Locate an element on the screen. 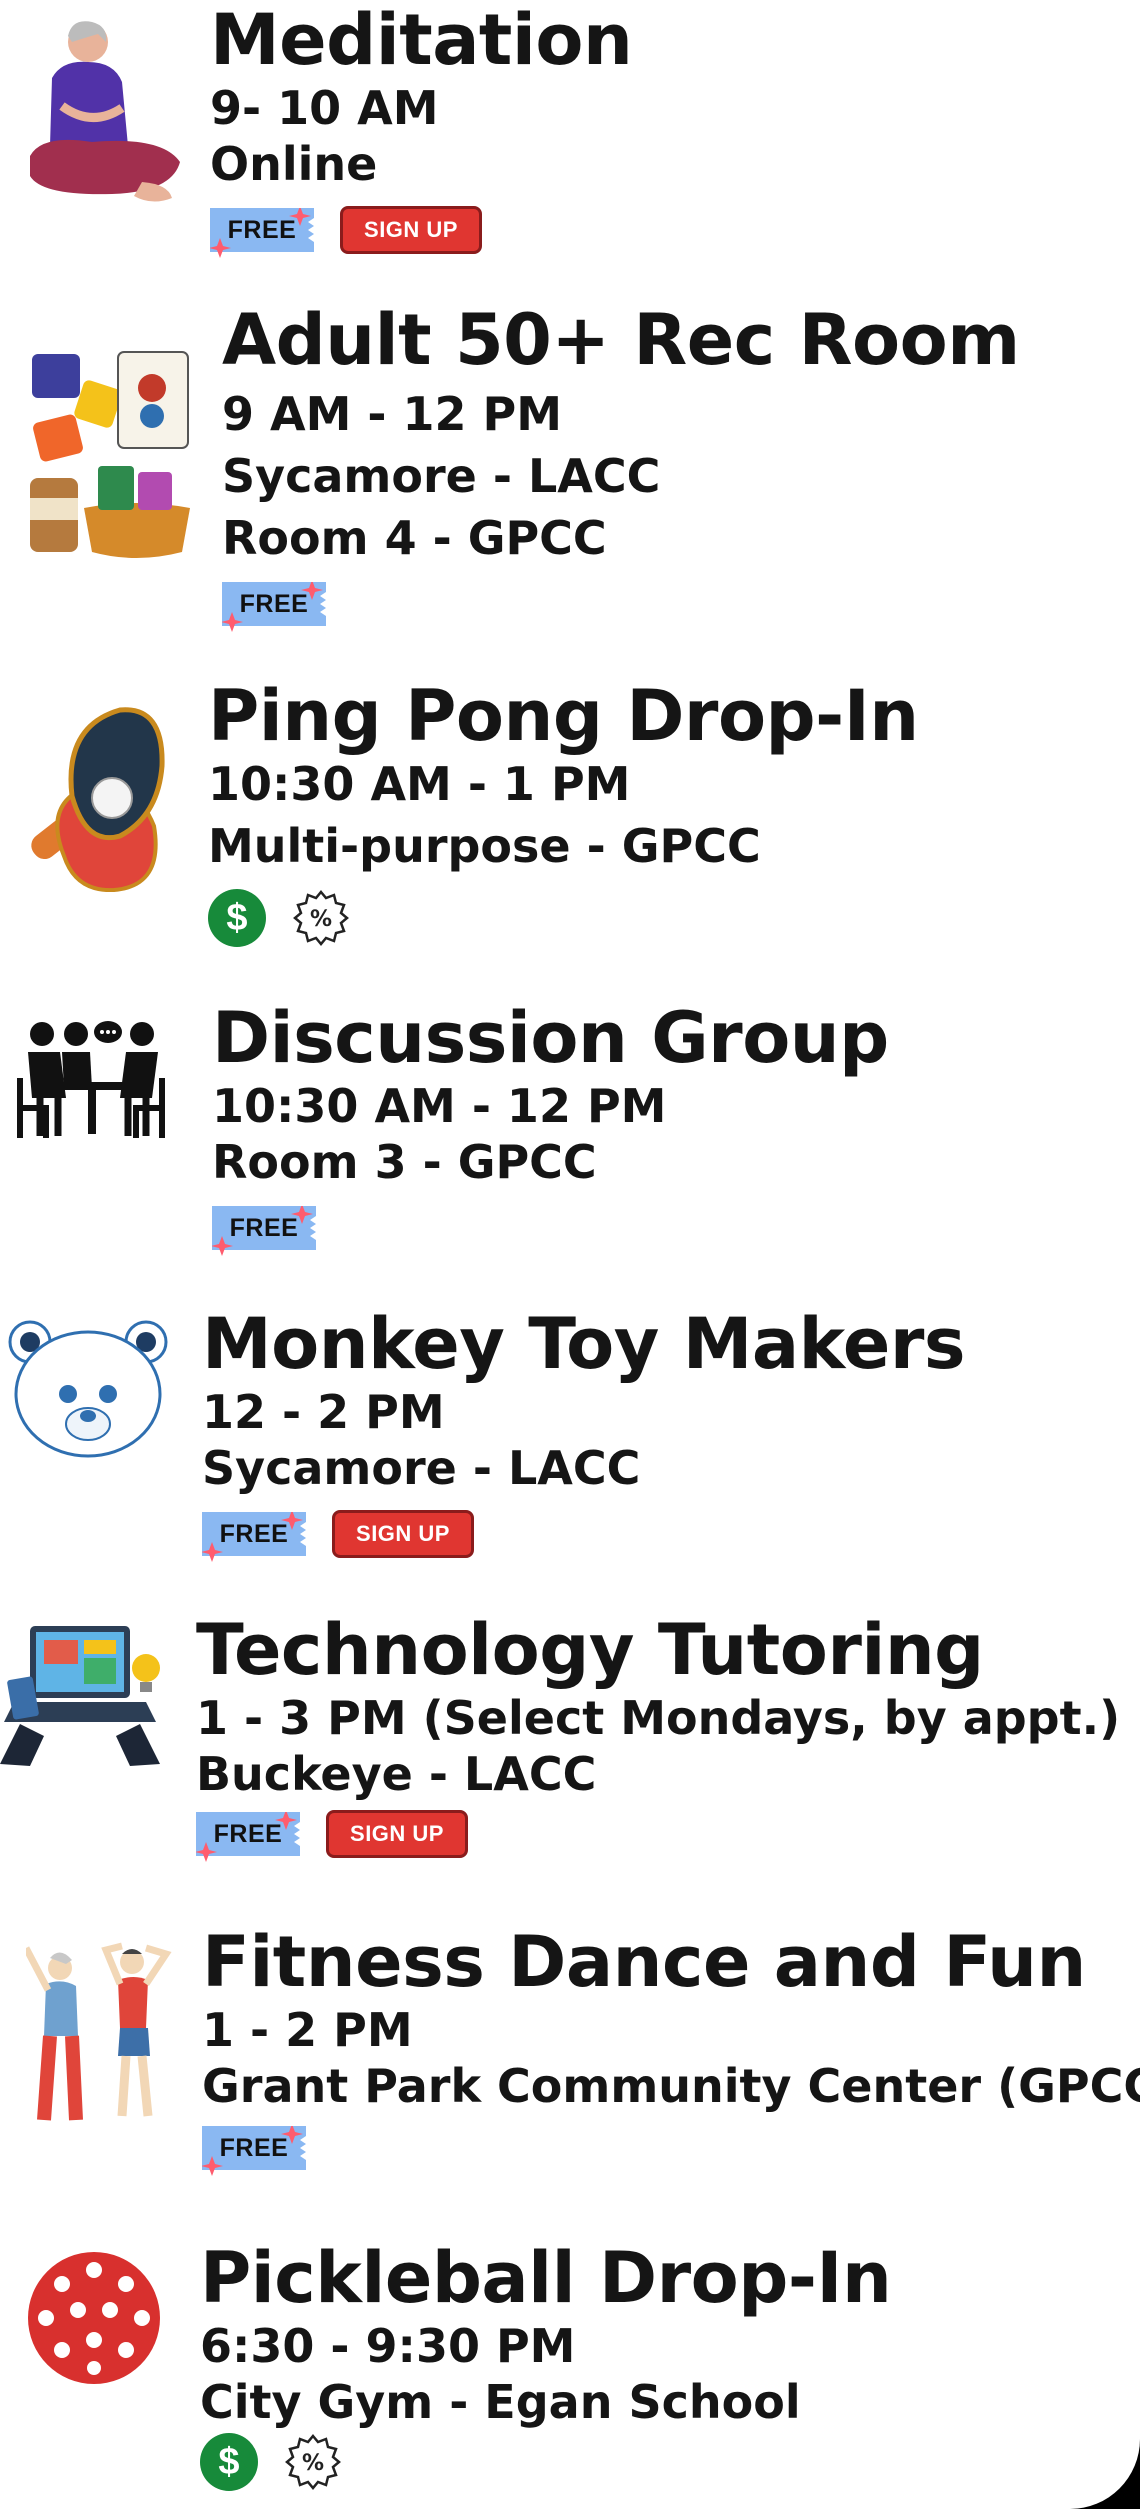 The image size is (1140, 2509). event-title: Adult 50+ Rec Room is located at coordinates (621, 340).